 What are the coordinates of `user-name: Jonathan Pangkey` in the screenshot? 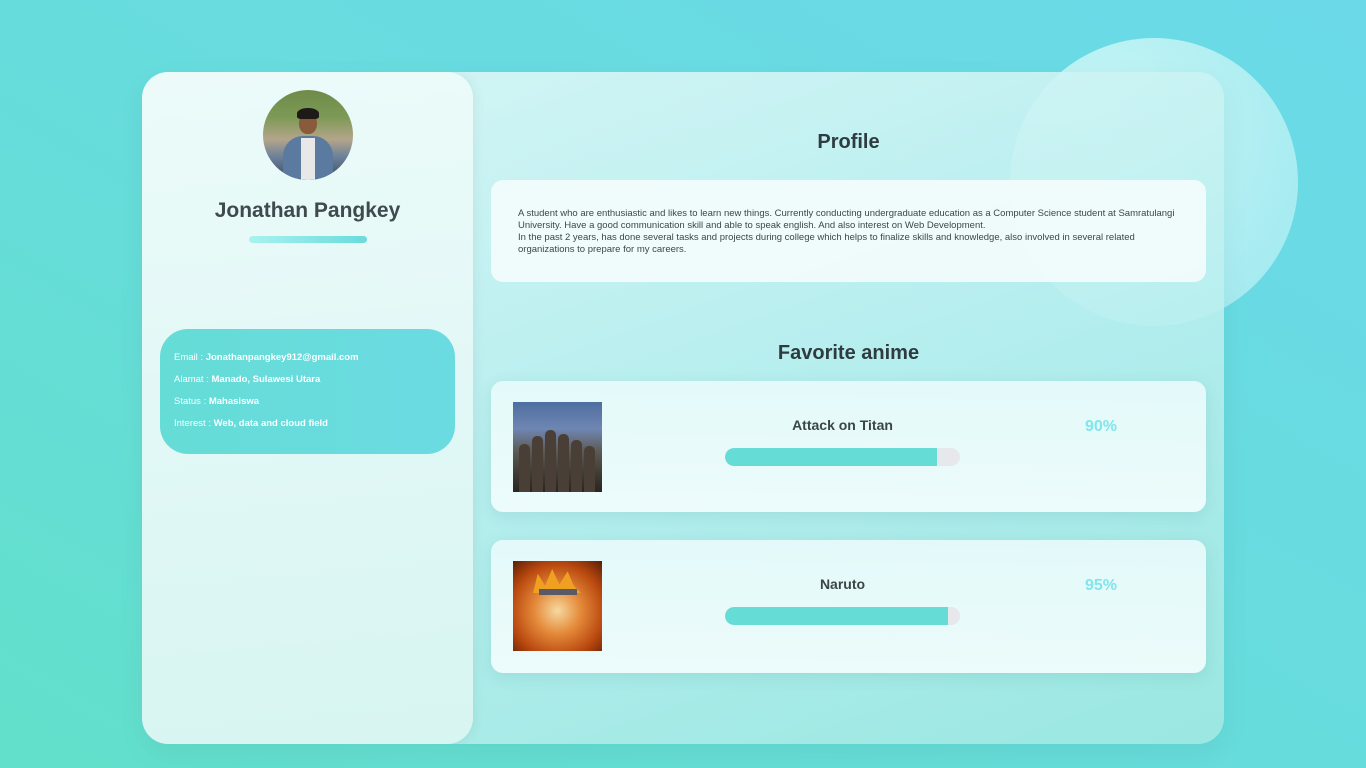 It's located at (307, 210).